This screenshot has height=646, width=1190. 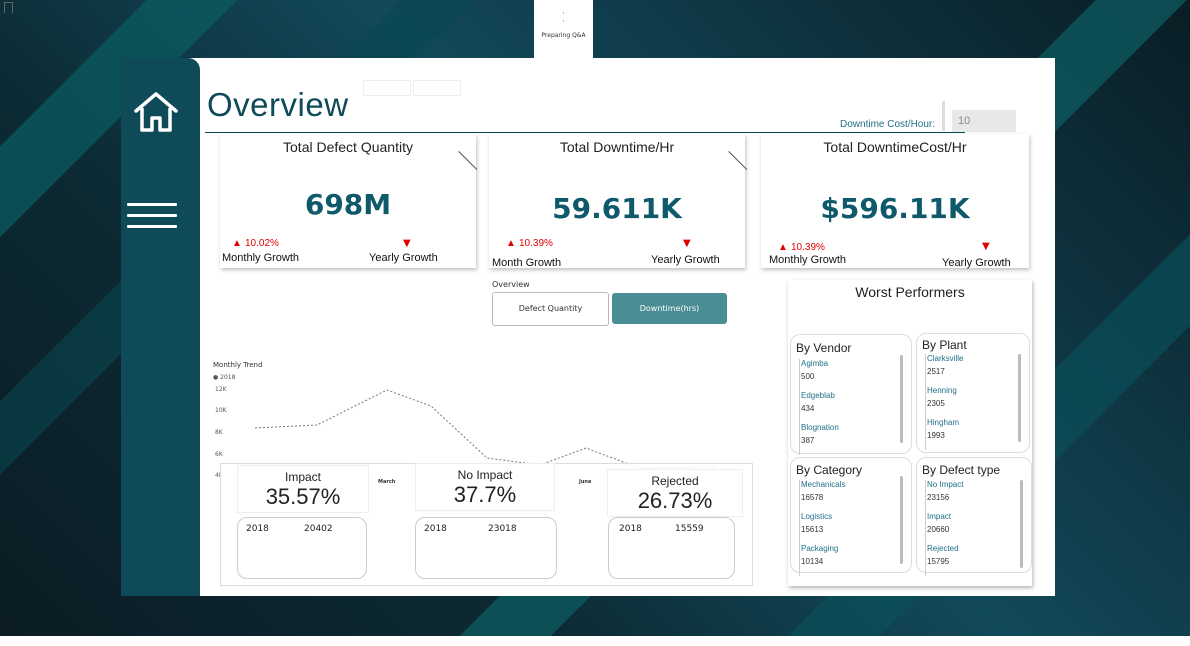 What do you see at coordinates (563, 29) in the screenshot?
I see `qa-loading-panel: · · Preparing Q&A` at bounding box center [563, 29].